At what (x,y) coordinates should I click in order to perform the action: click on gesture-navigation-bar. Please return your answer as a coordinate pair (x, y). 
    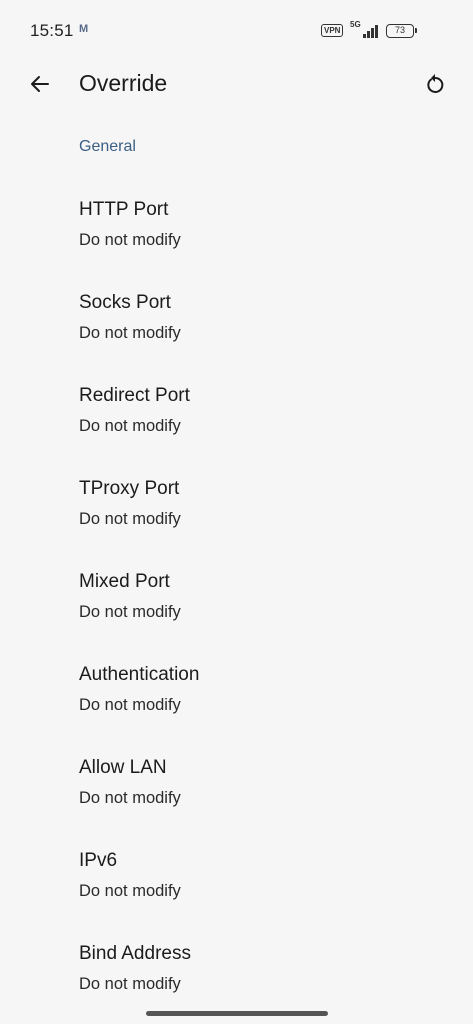
    Looking at the image, I should click on (237, 1013).